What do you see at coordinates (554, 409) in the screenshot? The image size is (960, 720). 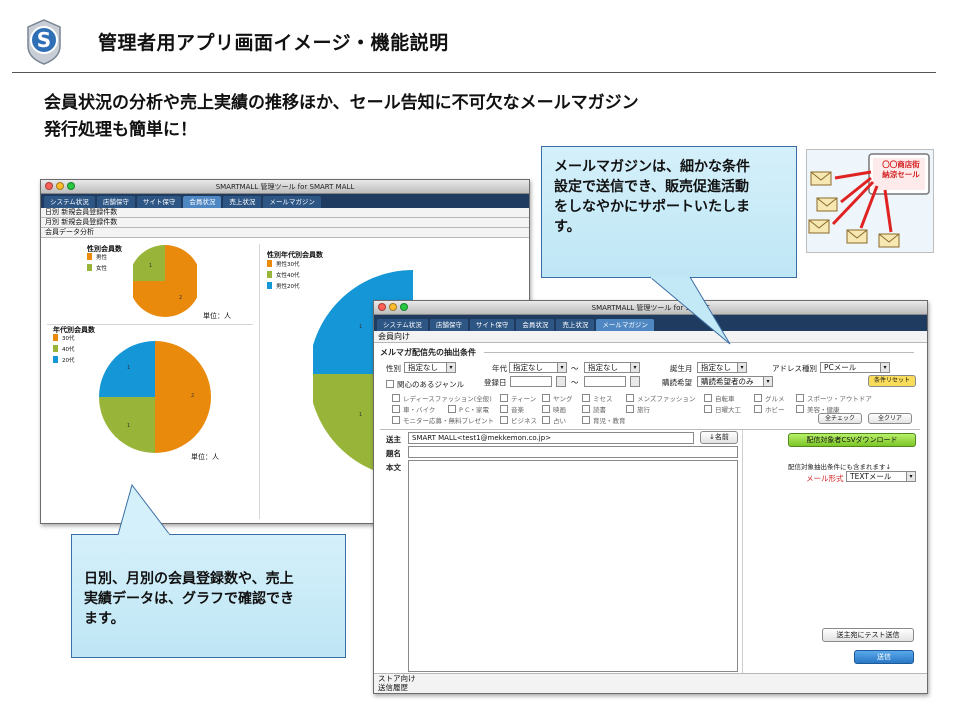 I see `genre-option: 映画` at bounding box center [554, 409].